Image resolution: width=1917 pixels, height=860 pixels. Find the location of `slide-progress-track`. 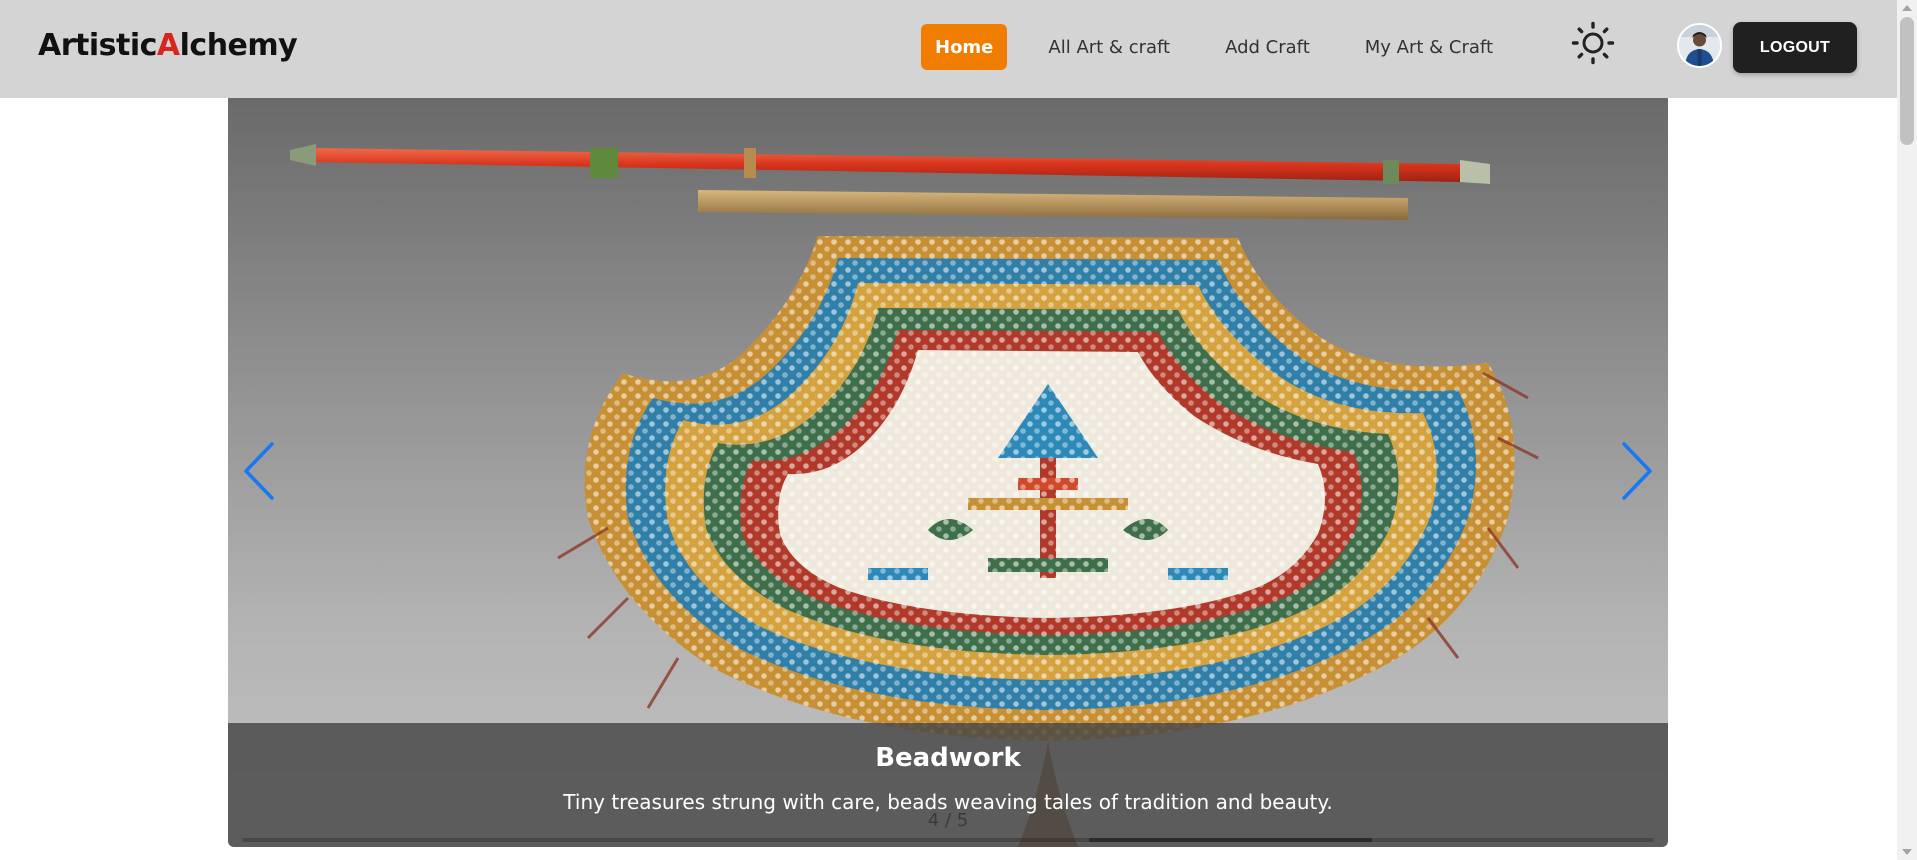

slide-progress-track is located at coordinates (948, 840).